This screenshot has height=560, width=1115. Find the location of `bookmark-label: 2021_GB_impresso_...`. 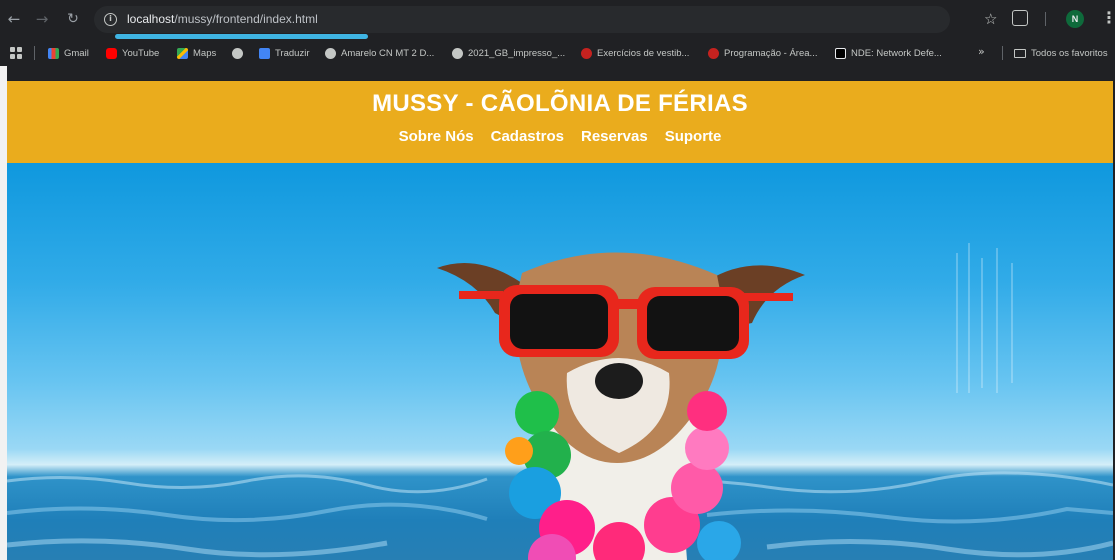

bookmark-label: 2021_GB_impresso_... is located at coordinates (517, 53).